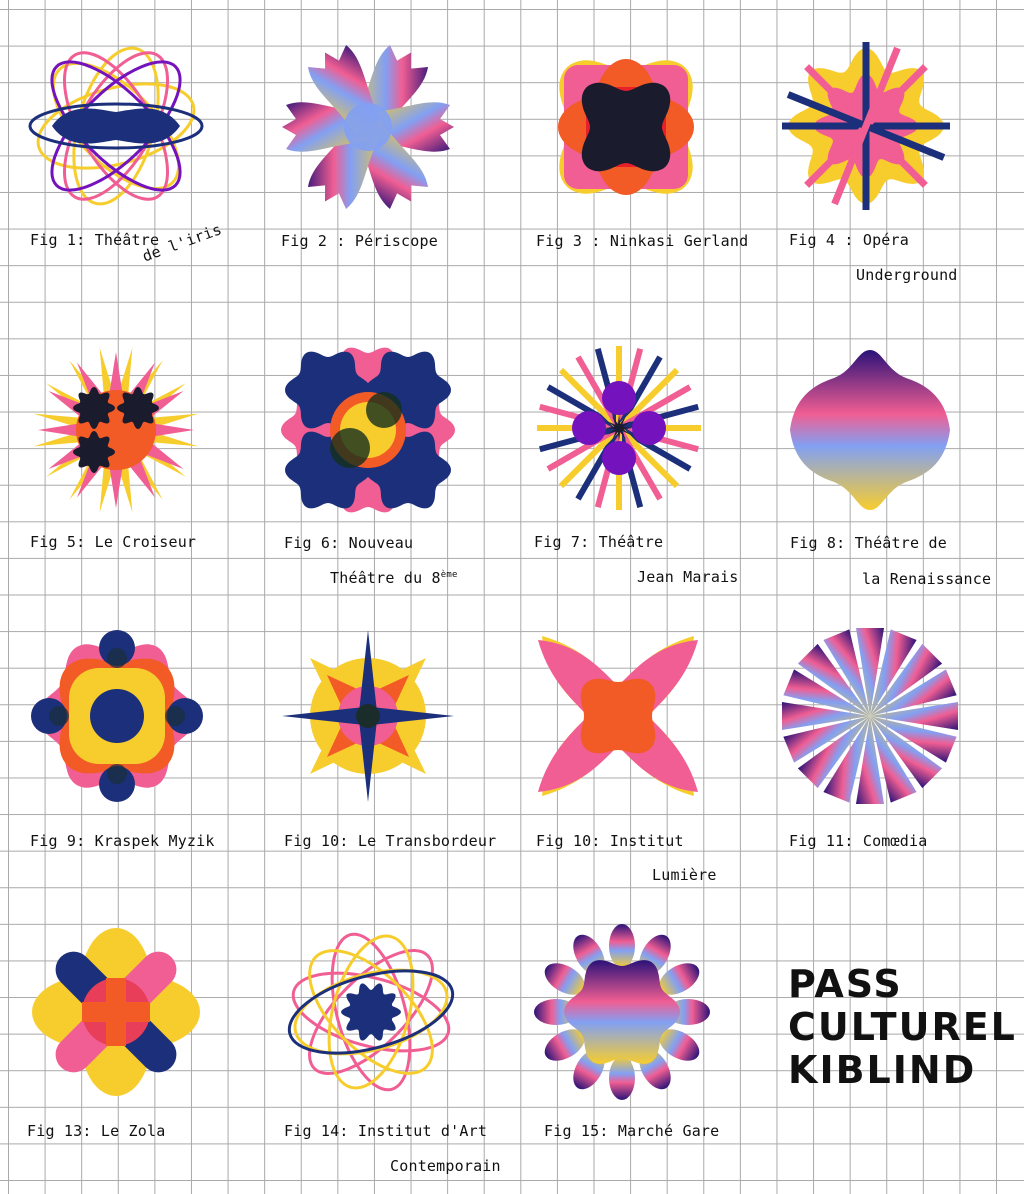  Describe the element at coordinates (849, 240) in the screenshot. I see `fig4-caption-line1: Fig 4 : Opéra` at that location.